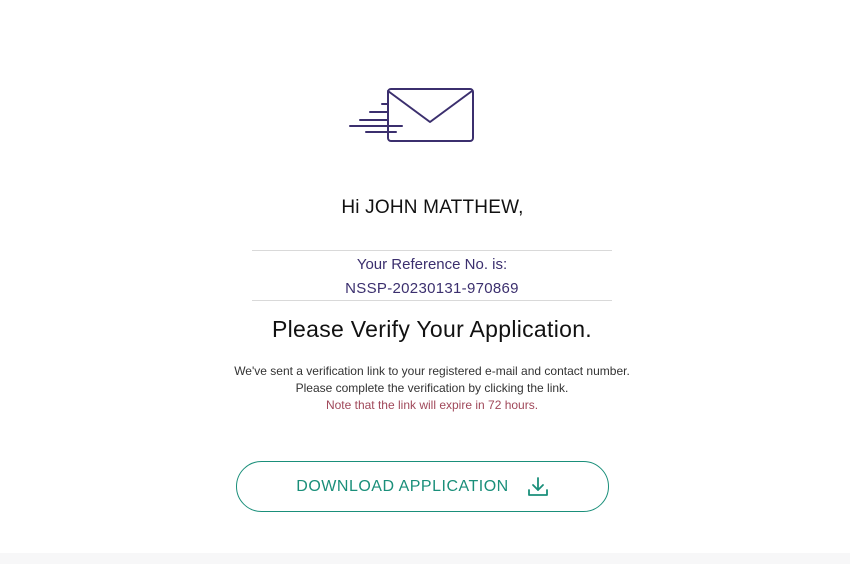 Image resolution: width=850 pixels, height=564 pixels. I want to click on footer-divider, so click(425, 558).